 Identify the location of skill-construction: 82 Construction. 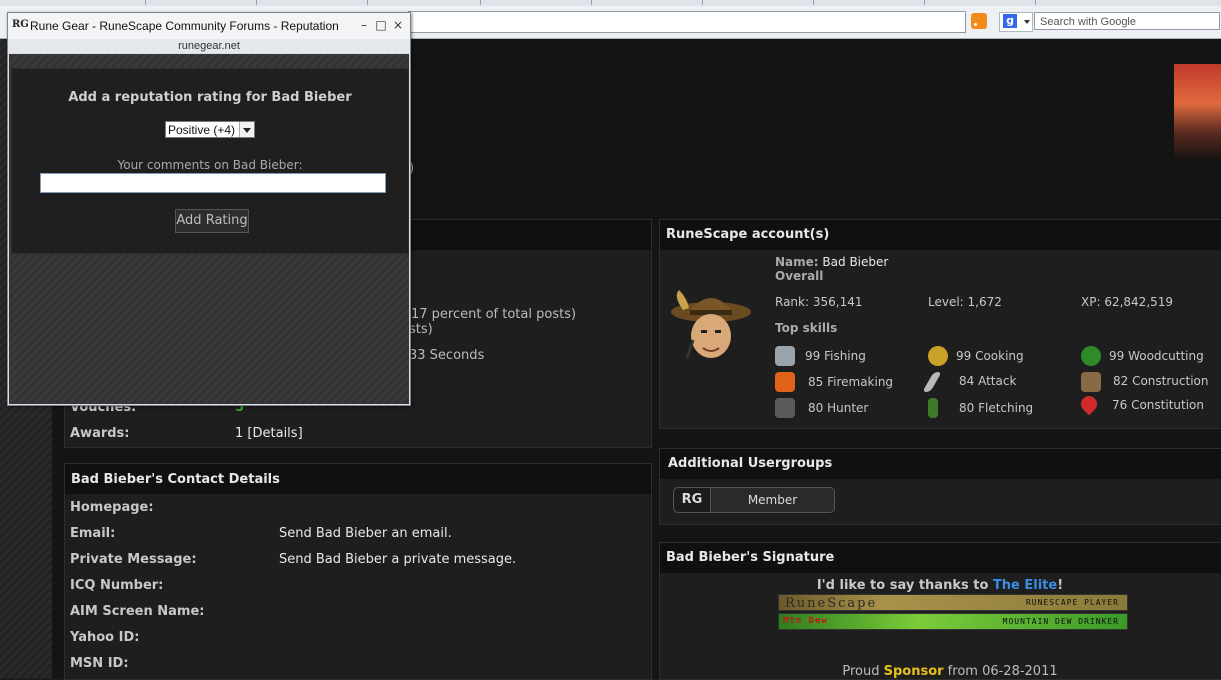
(1161, 381).